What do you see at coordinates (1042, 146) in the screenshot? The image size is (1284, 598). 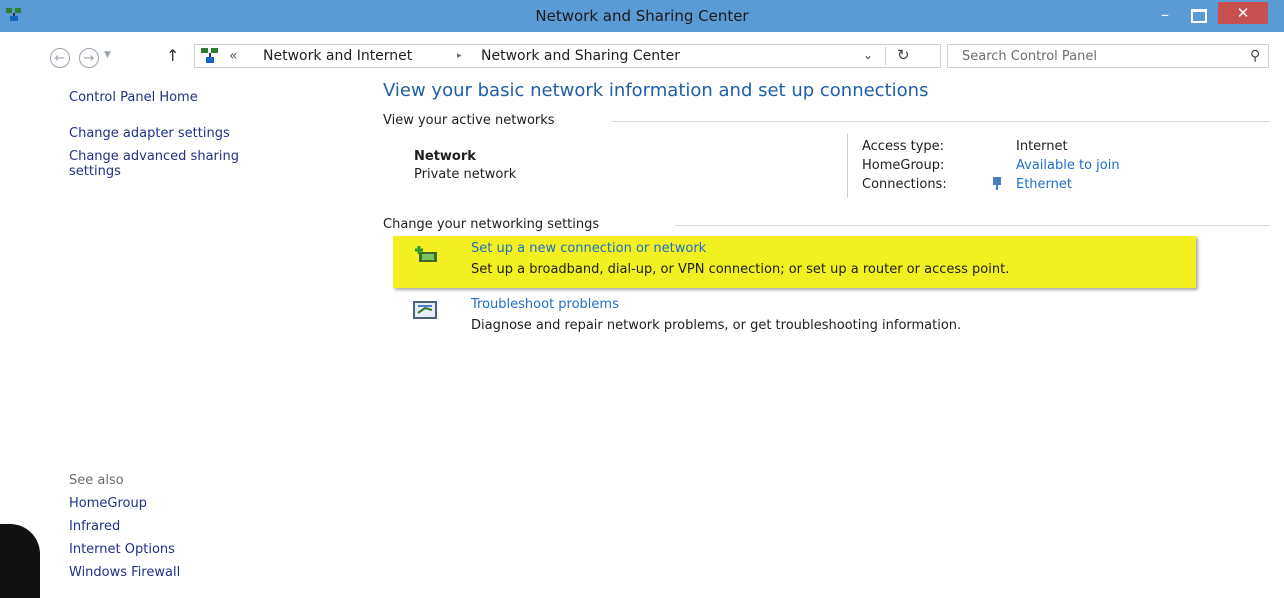 I see `access-type-value: Internet` at bounding box center [1042, 146].